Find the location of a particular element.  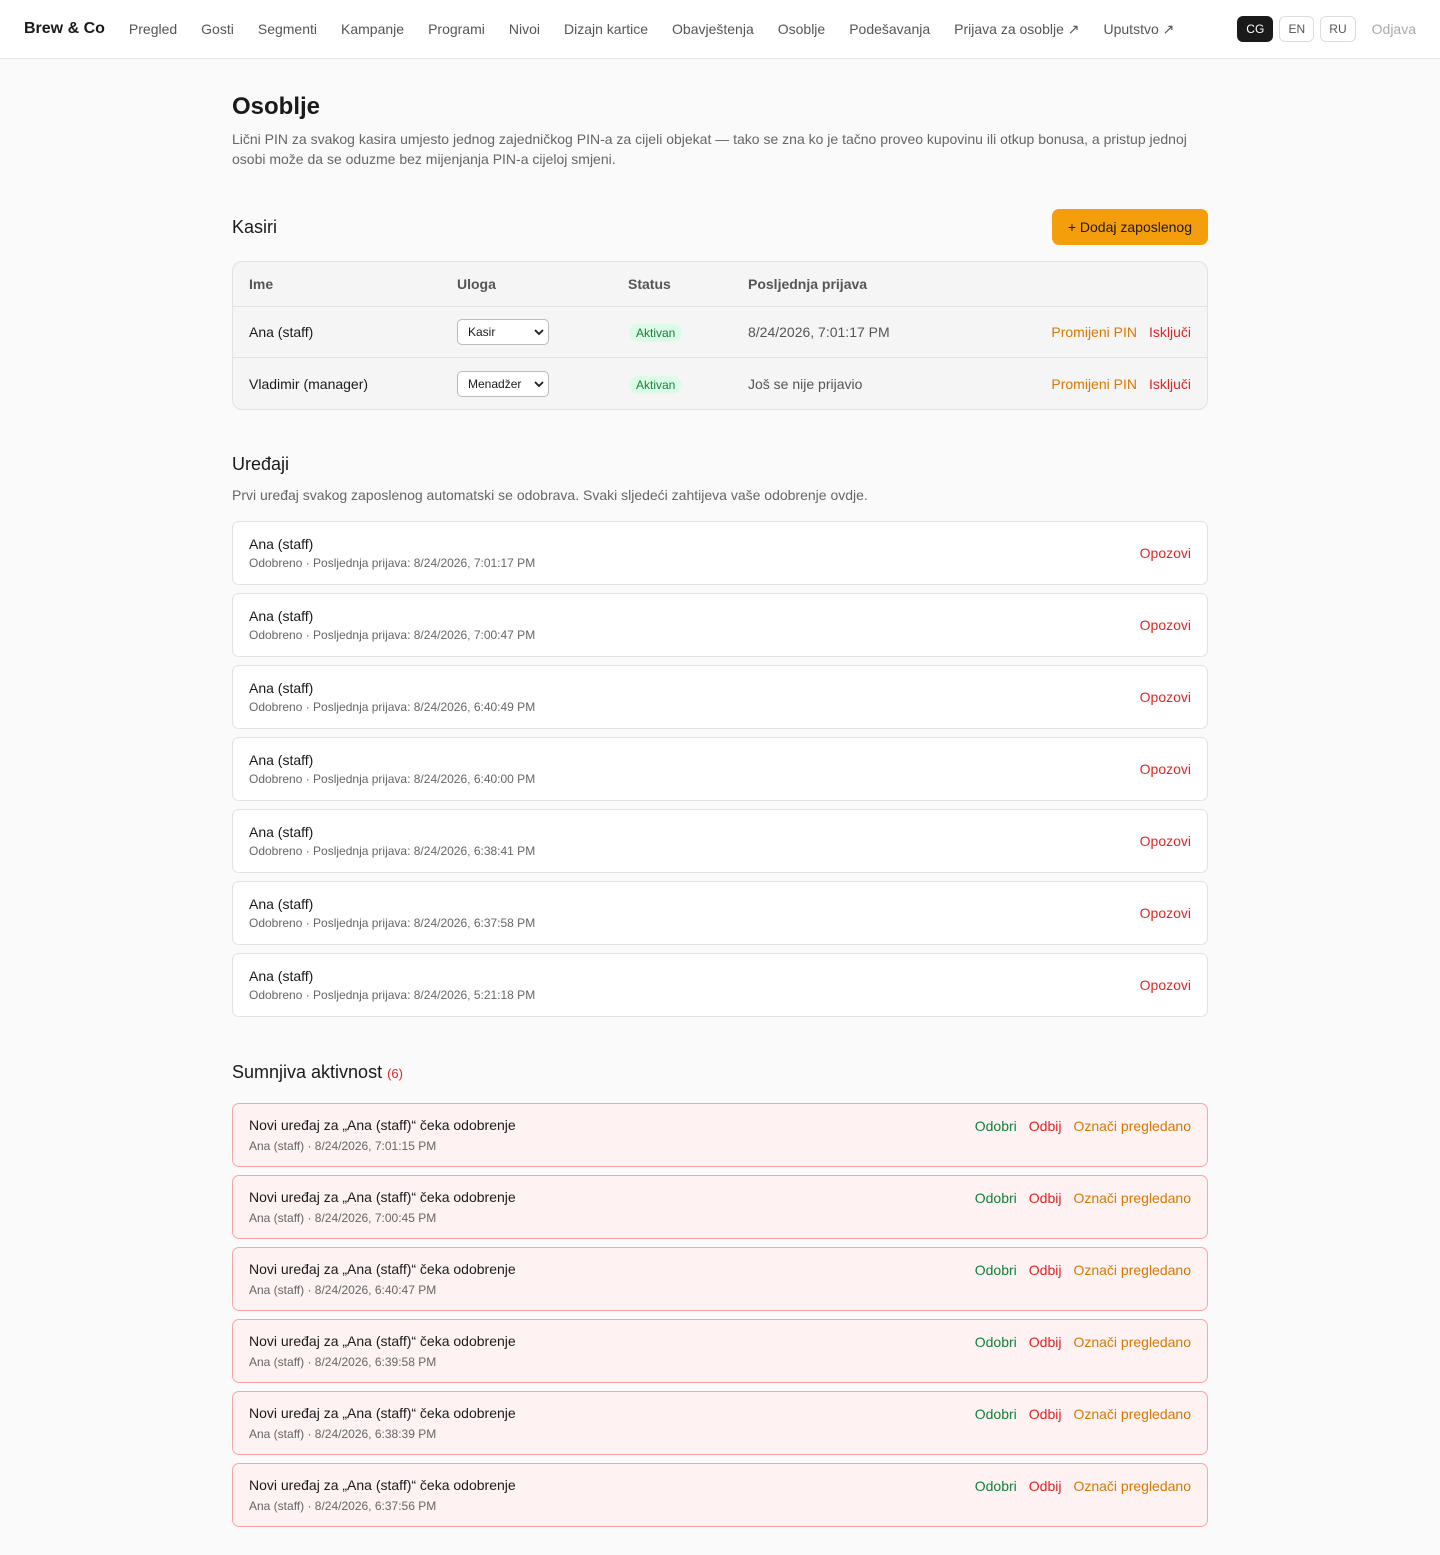

nav-item-obavjestenja: Obavještenja is located at coordinates (713, 29).